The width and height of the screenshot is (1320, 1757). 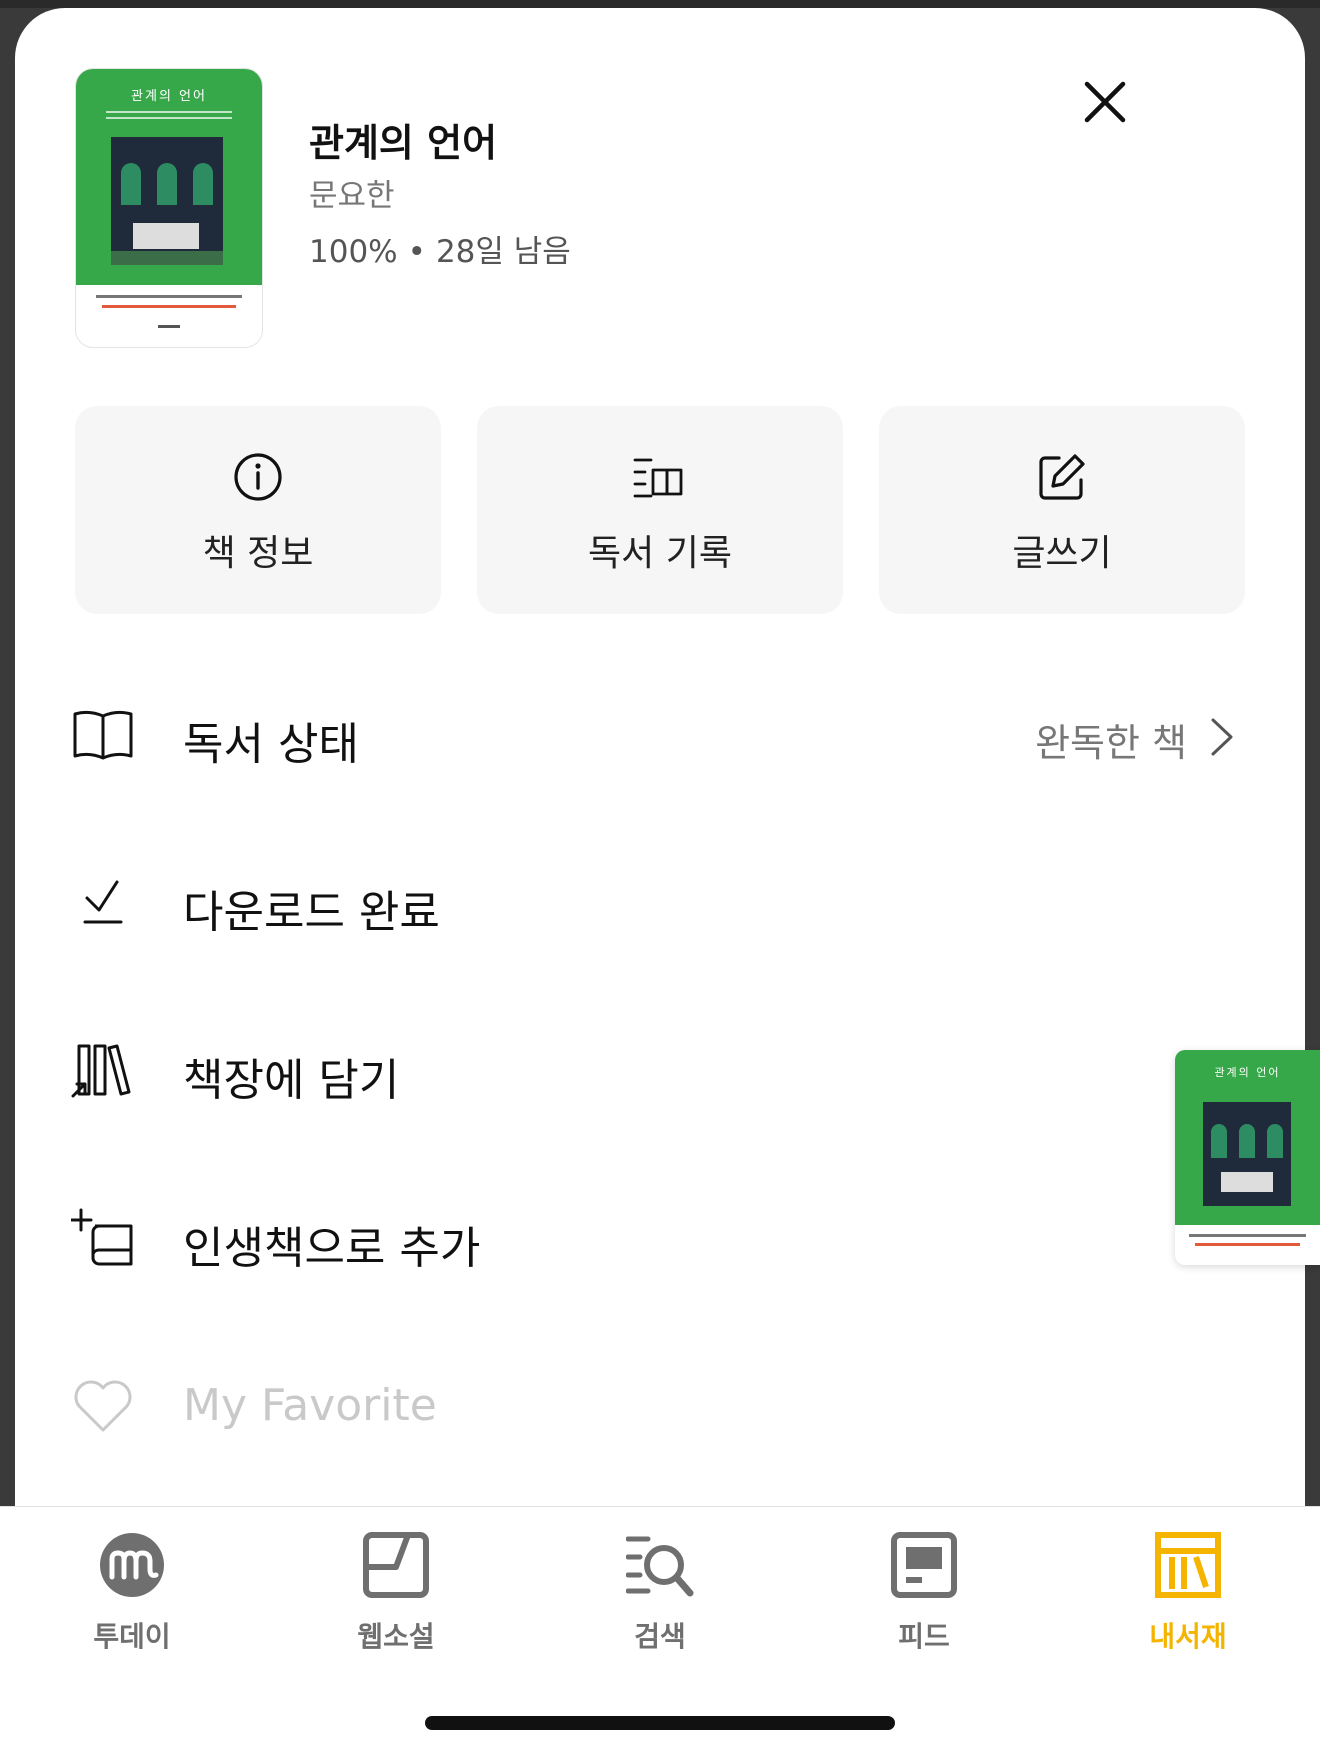 I want to click on my-favorite-row: My Favorite, so click(x=660, y=1405).